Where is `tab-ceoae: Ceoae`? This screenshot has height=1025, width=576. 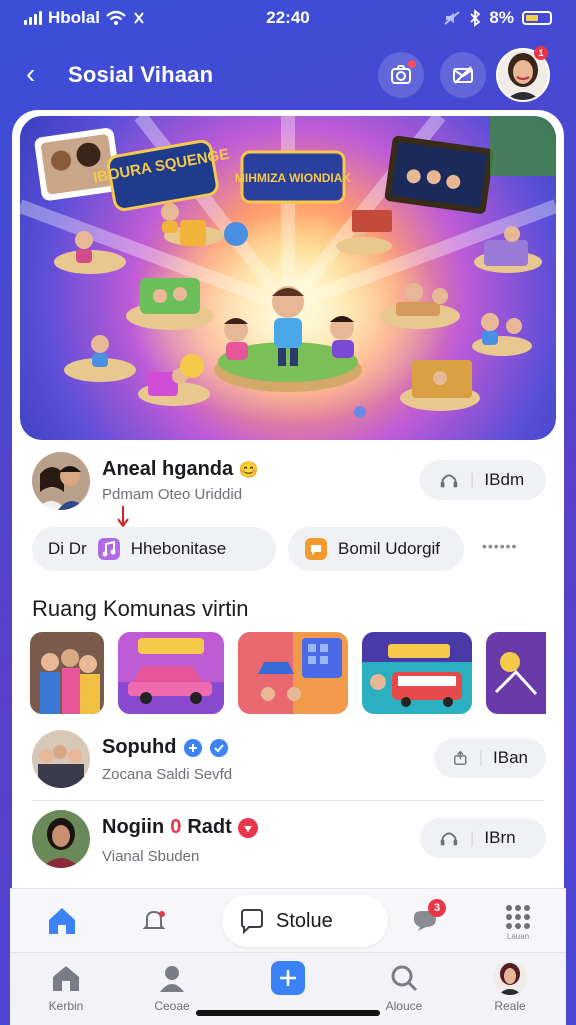 tab-ceoae: Ceoae is located at coordinates (172, 987).